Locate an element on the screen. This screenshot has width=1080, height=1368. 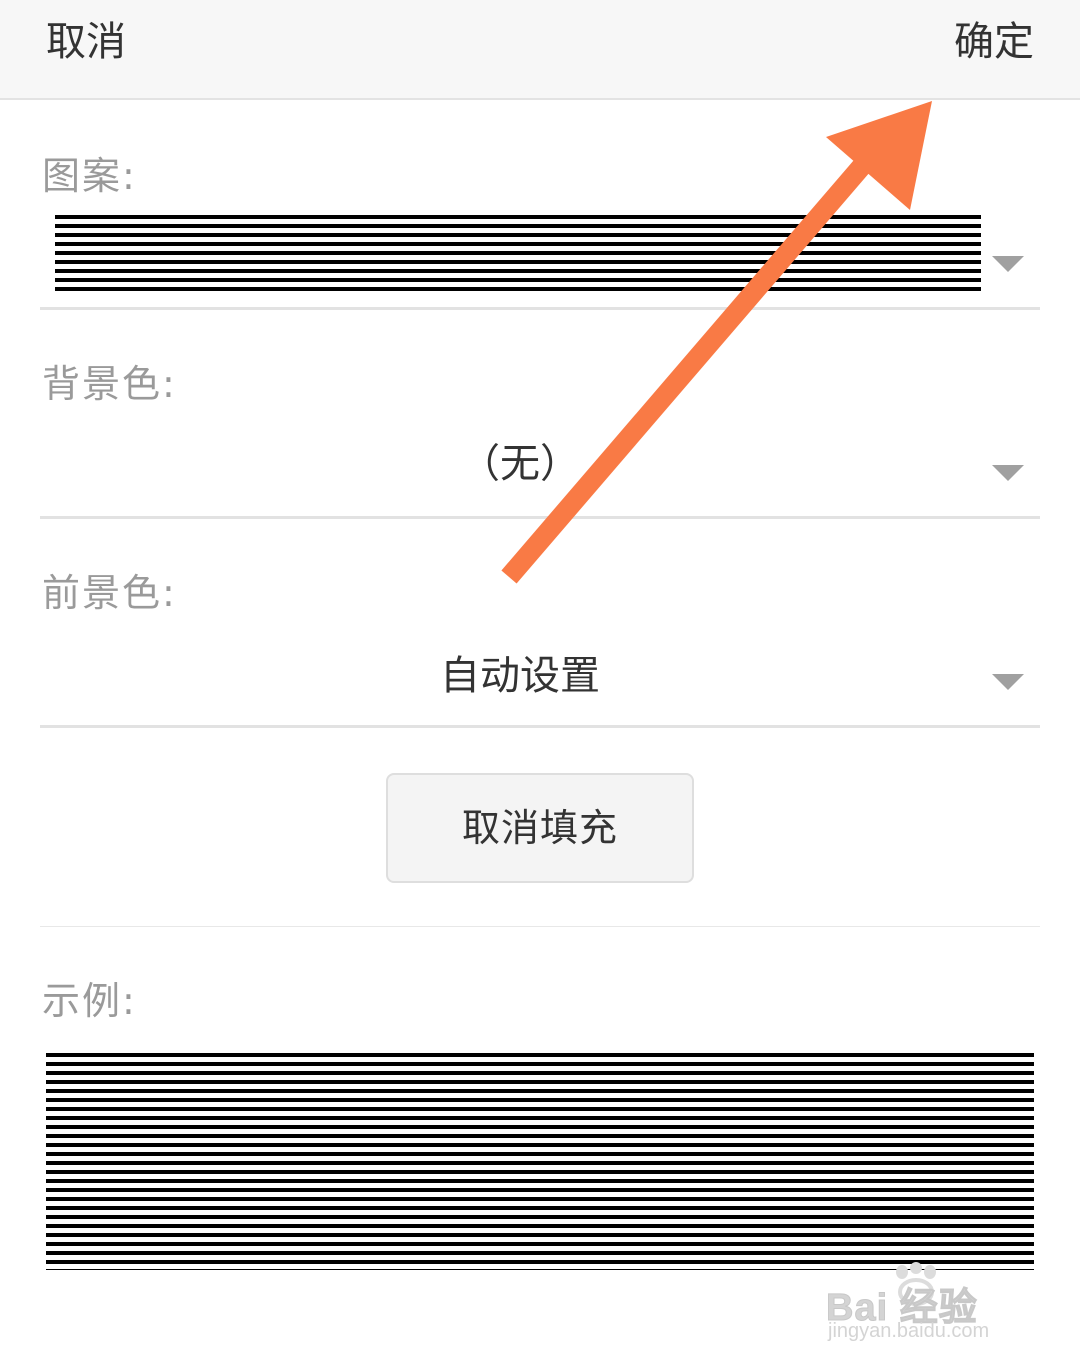
watermark-url: jingyan.baidu.com is located at coordinates (909, 1331).